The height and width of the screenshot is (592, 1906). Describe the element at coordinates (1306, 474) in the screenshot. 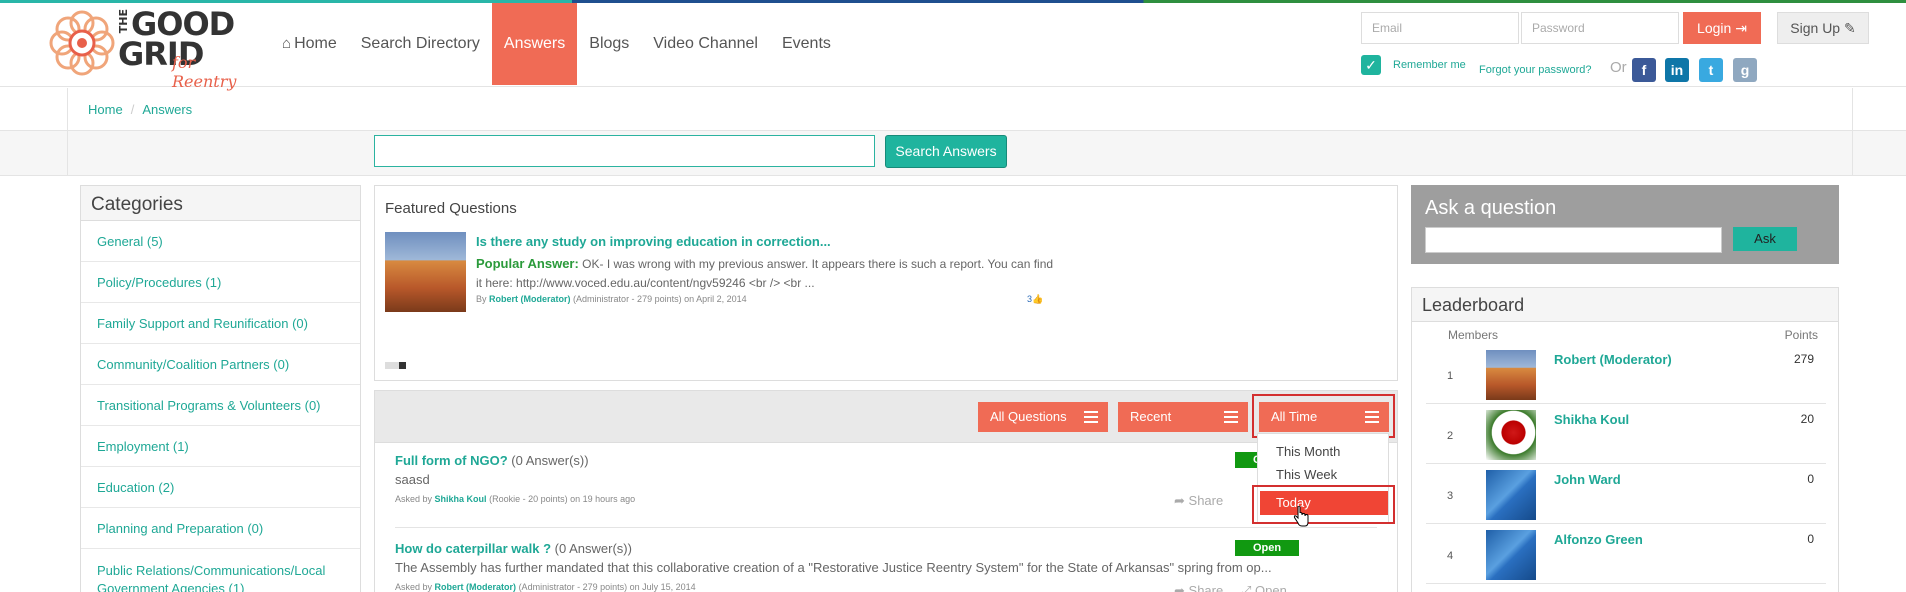

I see `dropdown-option-this-week: This Week` at that location.